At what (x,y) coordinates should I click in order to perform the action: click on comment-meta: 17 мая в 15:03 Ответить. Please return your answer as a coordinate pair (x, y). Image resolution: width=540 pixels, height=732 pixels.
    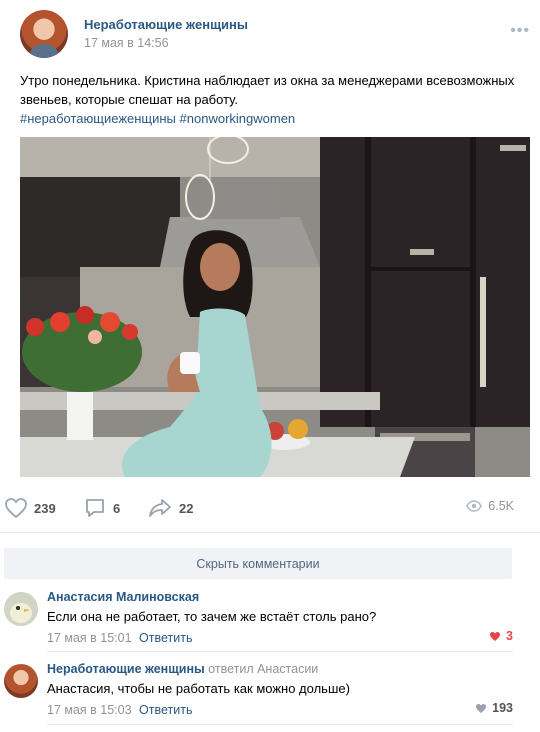
    Looking at the image, I should click on (119, 710).